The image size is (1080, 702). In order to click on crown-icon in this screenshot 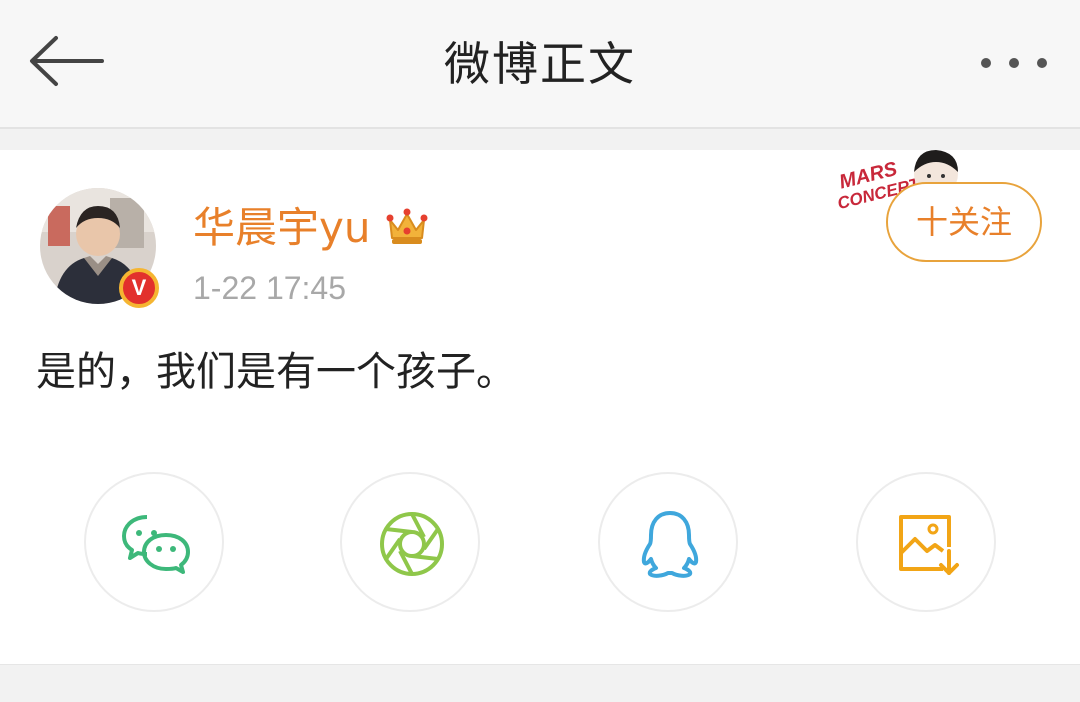, I will do `click(407, 226)`.